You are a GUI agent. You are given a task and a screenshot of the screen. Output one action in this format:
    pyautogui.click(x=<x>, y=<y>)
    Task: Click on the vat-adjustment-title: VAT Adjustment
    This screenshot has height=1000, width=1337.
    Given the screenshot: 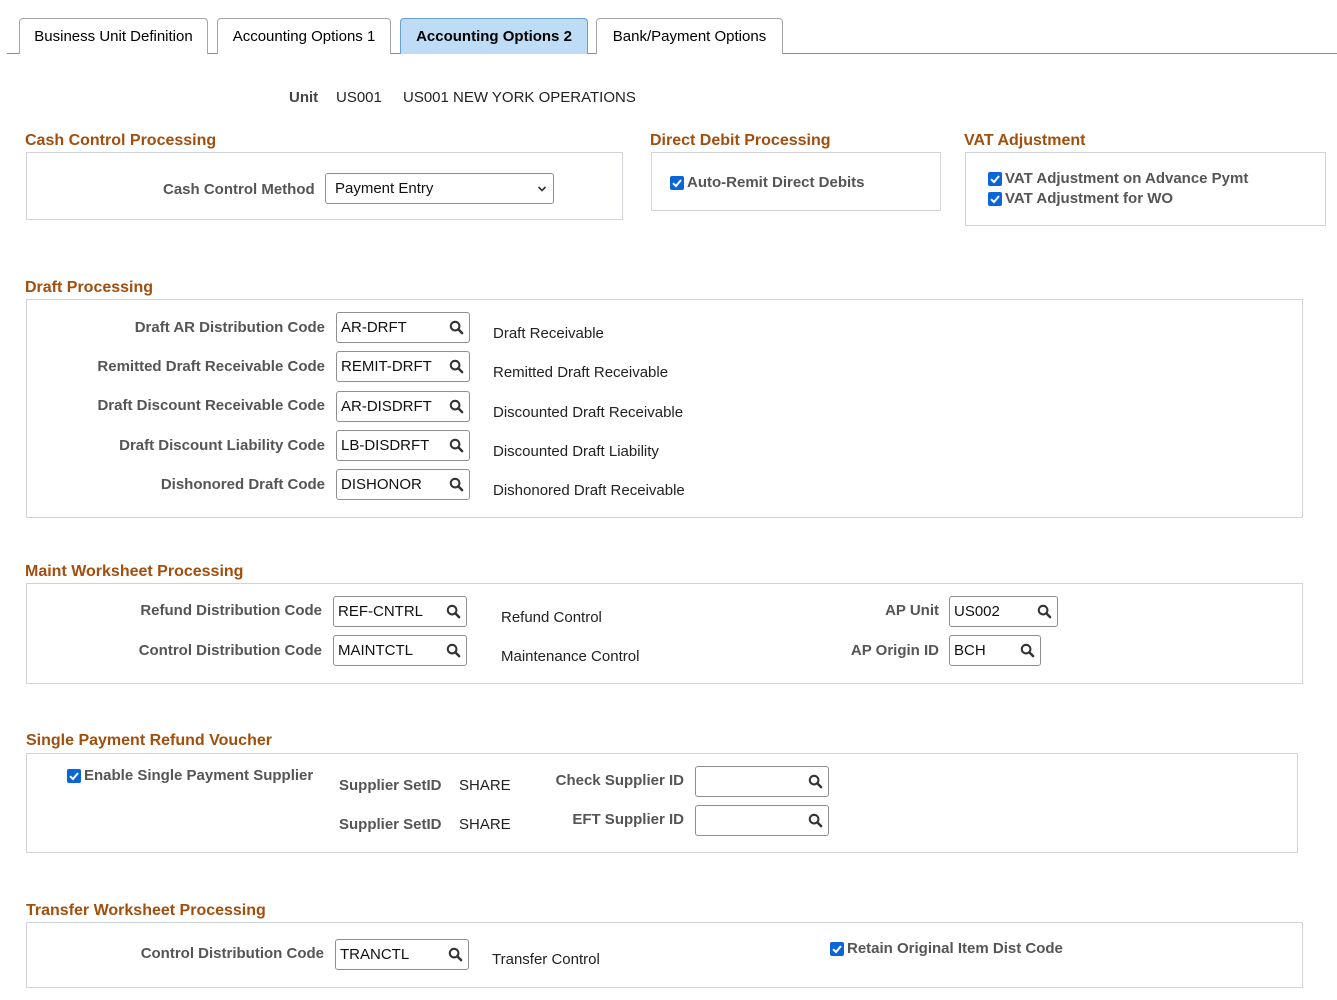 What is the action you would take?
    pyautogui.click(x=1025, y=140)
    